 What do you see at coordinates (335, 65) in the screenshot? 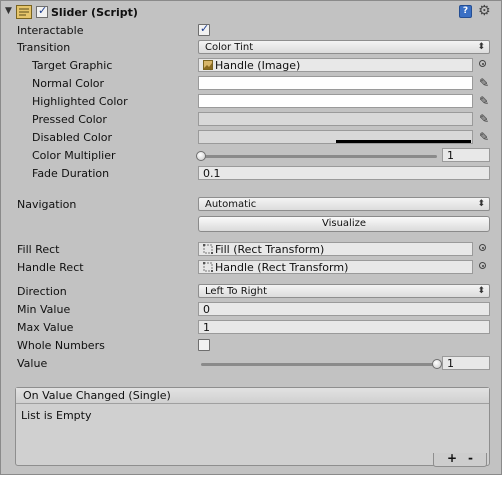
I see `target-graphic-field: Handle (Image)` at bounding box center [335, 65].